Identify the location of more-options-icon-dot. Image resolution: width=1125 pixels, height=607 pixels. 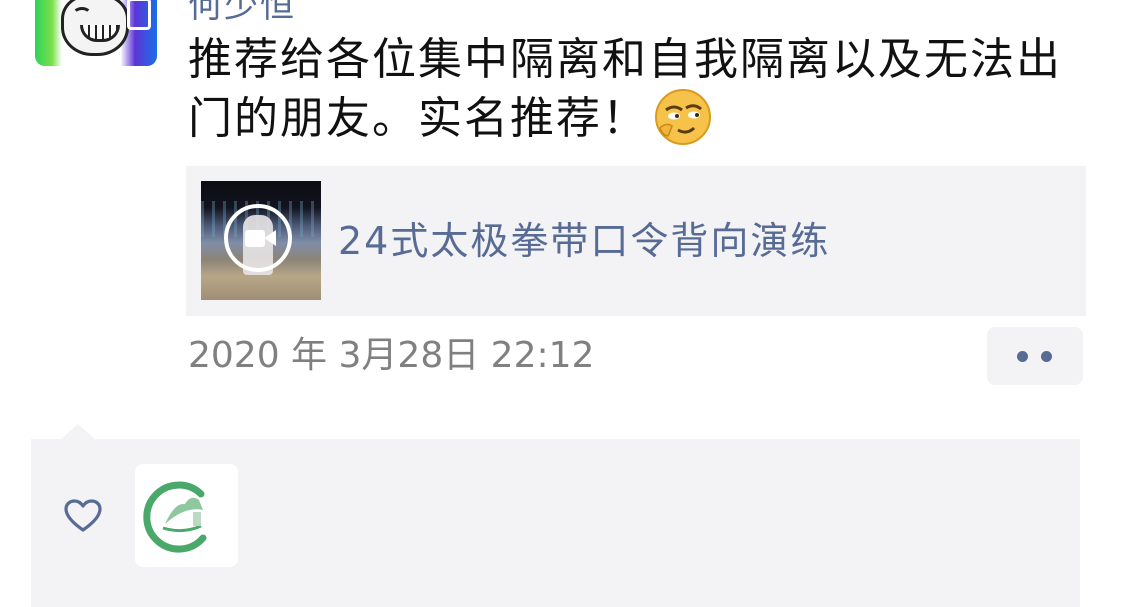
(1046, 356).